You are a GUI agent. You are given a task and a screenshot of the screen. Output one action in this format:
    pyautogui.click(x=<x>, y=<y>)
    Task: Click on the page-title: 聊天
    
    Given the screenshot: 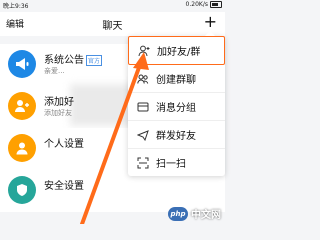 What is the action you would take?
    pyautogui.click(x=112, y=26)
    